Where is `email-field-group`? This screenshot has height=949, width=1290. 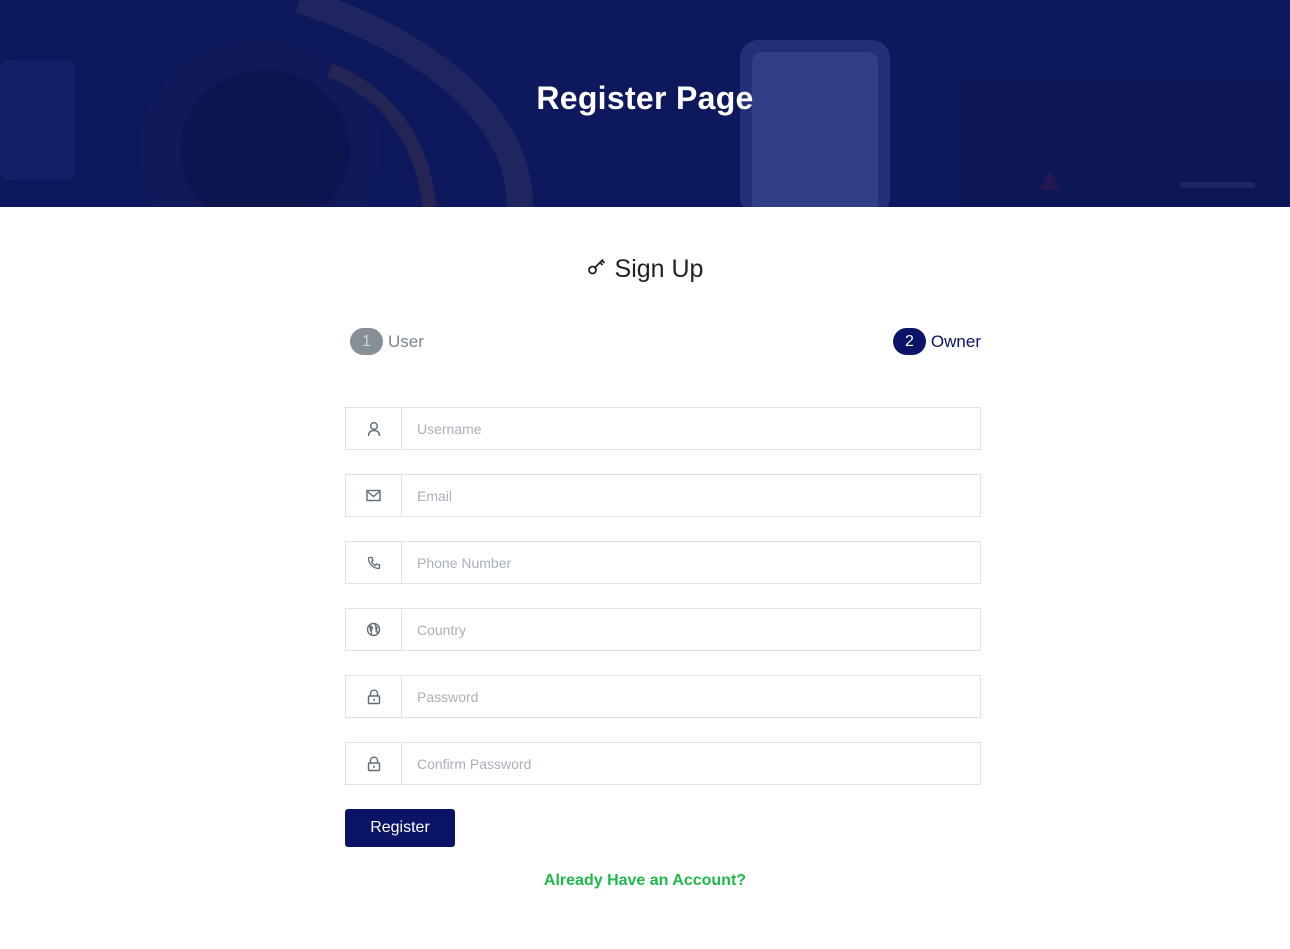 email-field-group is located at coordinates (663, 495).